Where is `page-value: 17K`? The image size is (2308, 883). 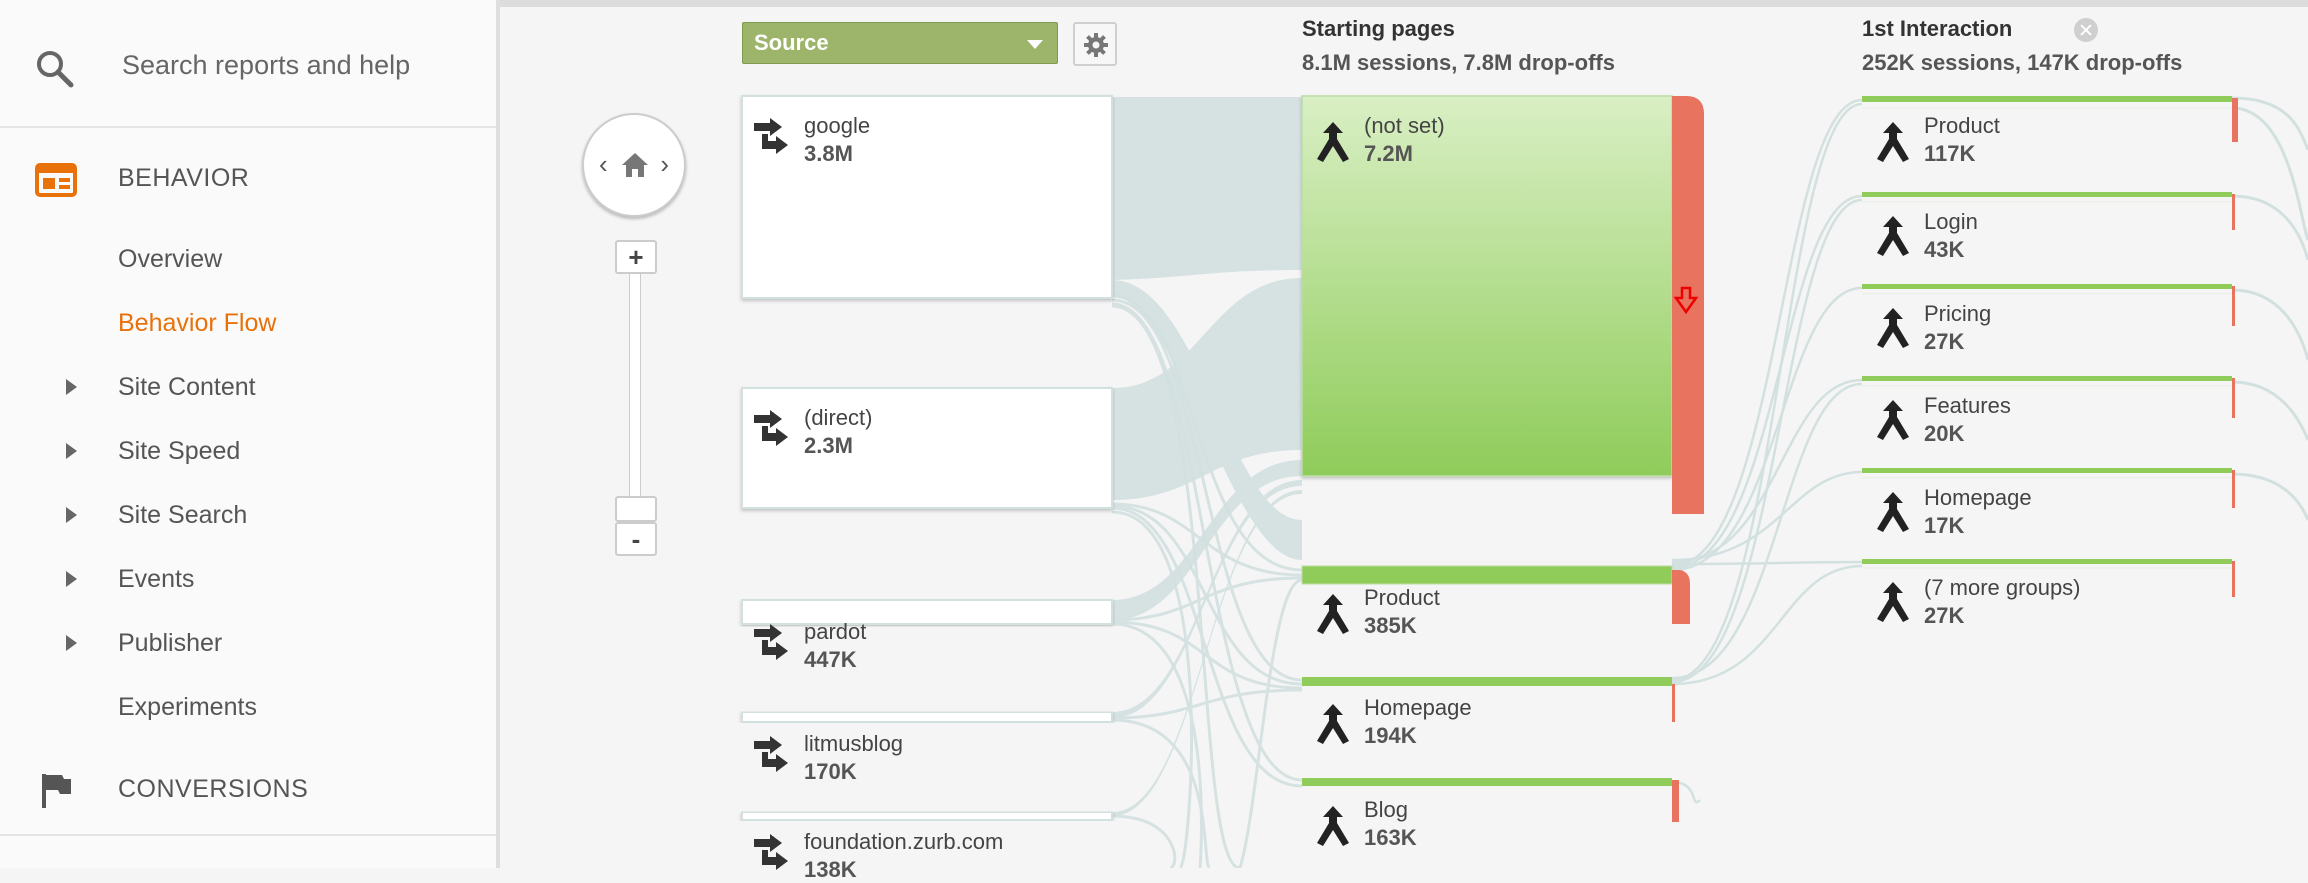 page-value: 17K is located at coordinates (1944, 525).